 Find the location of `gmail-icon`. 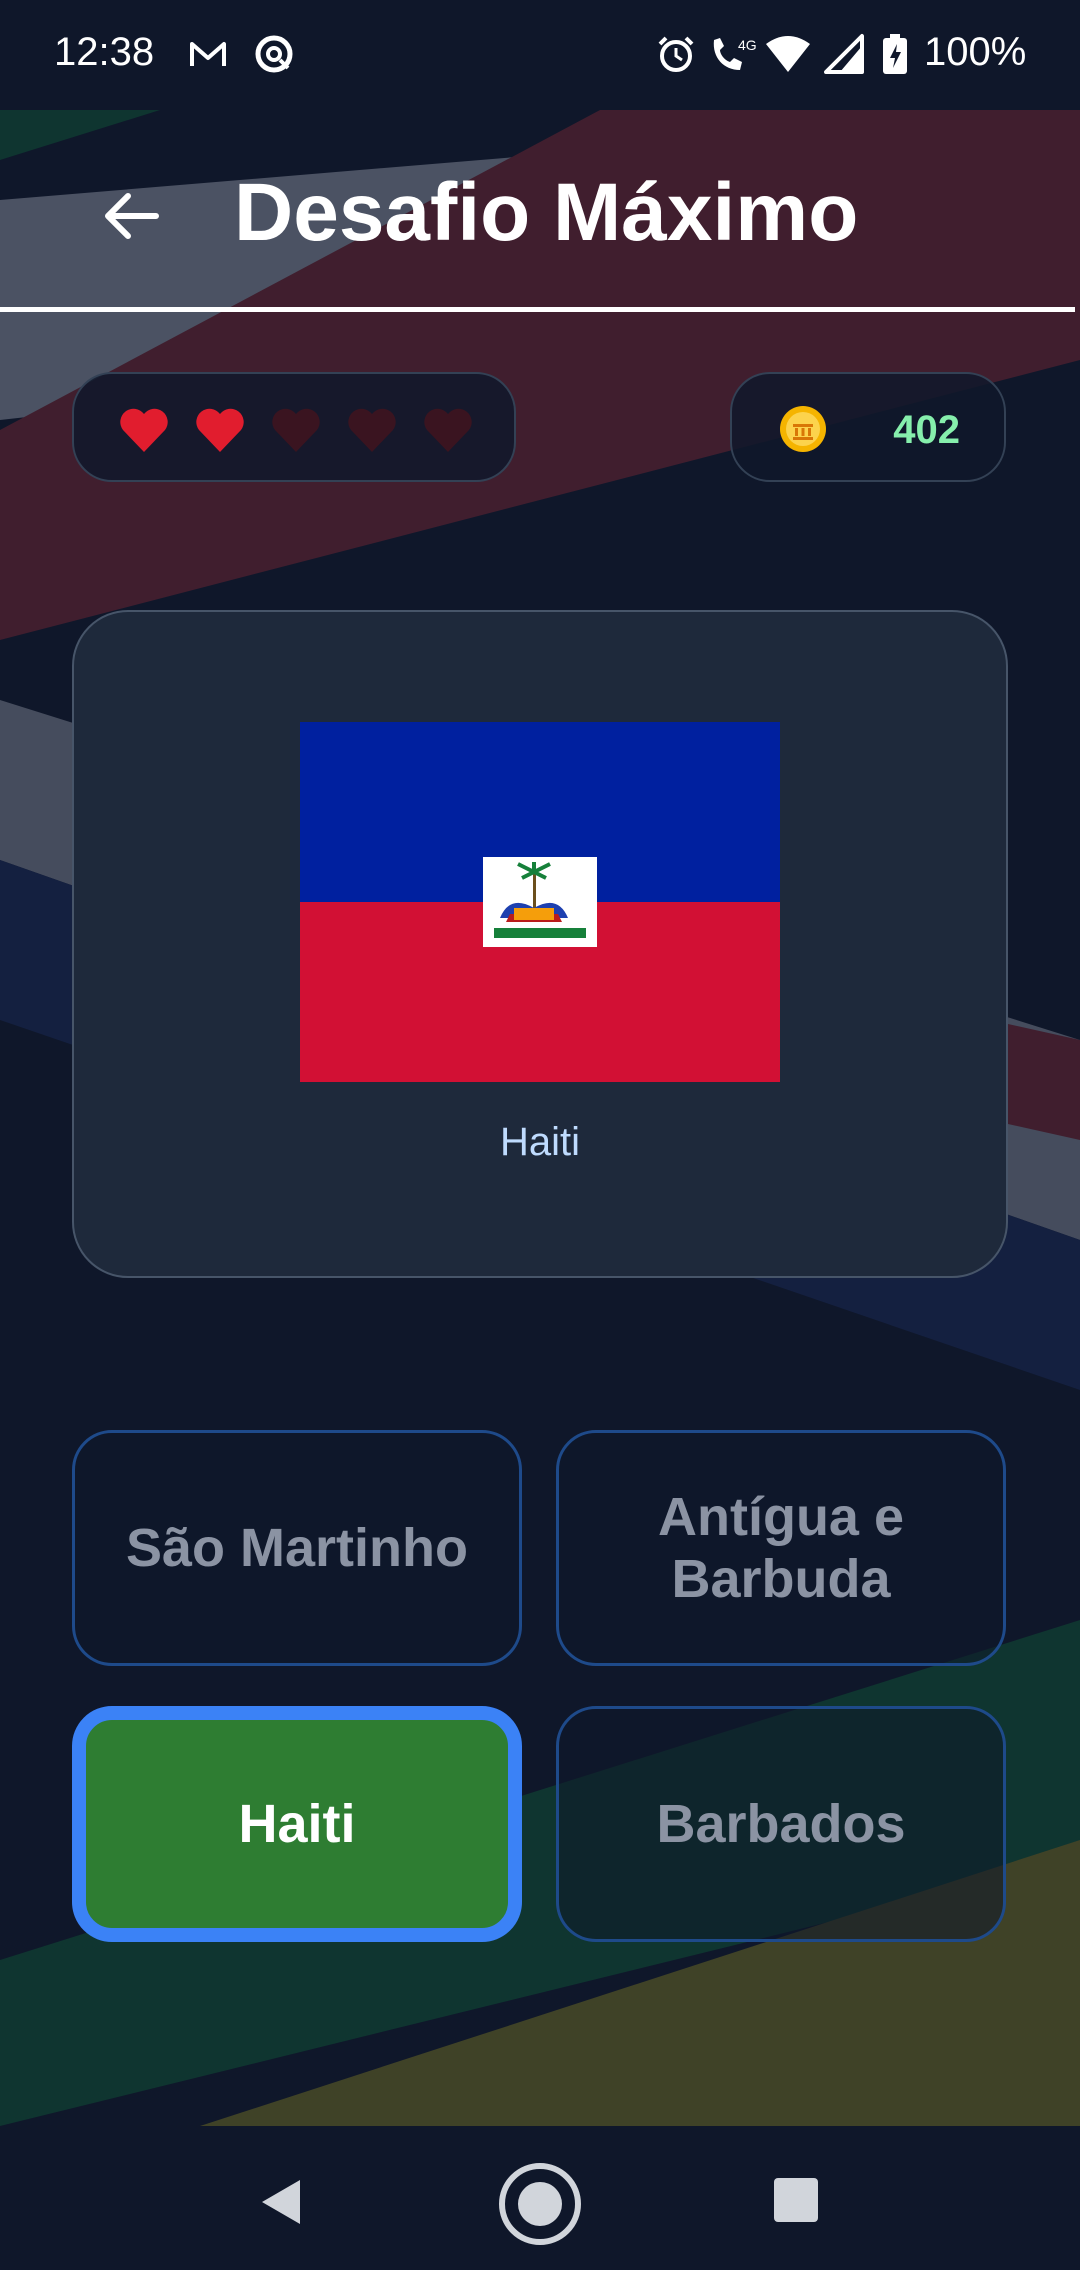

gmail-icon is located at coordinates (208, 54).